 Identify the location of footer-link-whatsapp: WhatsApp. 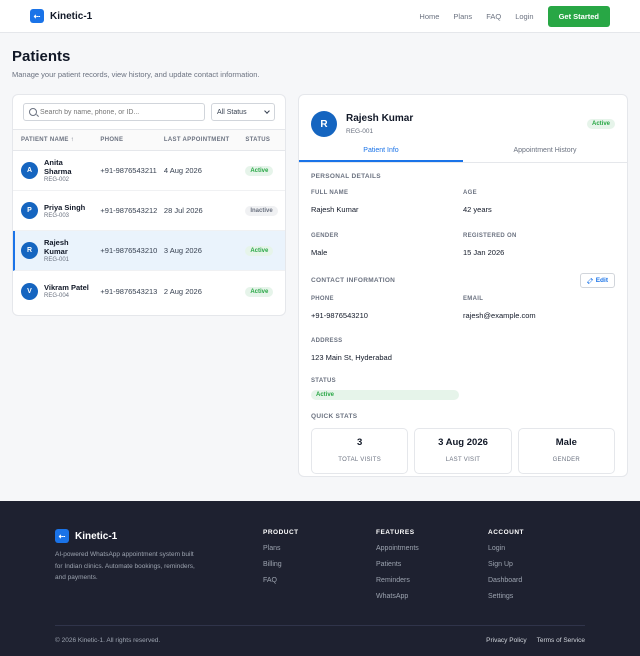
(397, 596).